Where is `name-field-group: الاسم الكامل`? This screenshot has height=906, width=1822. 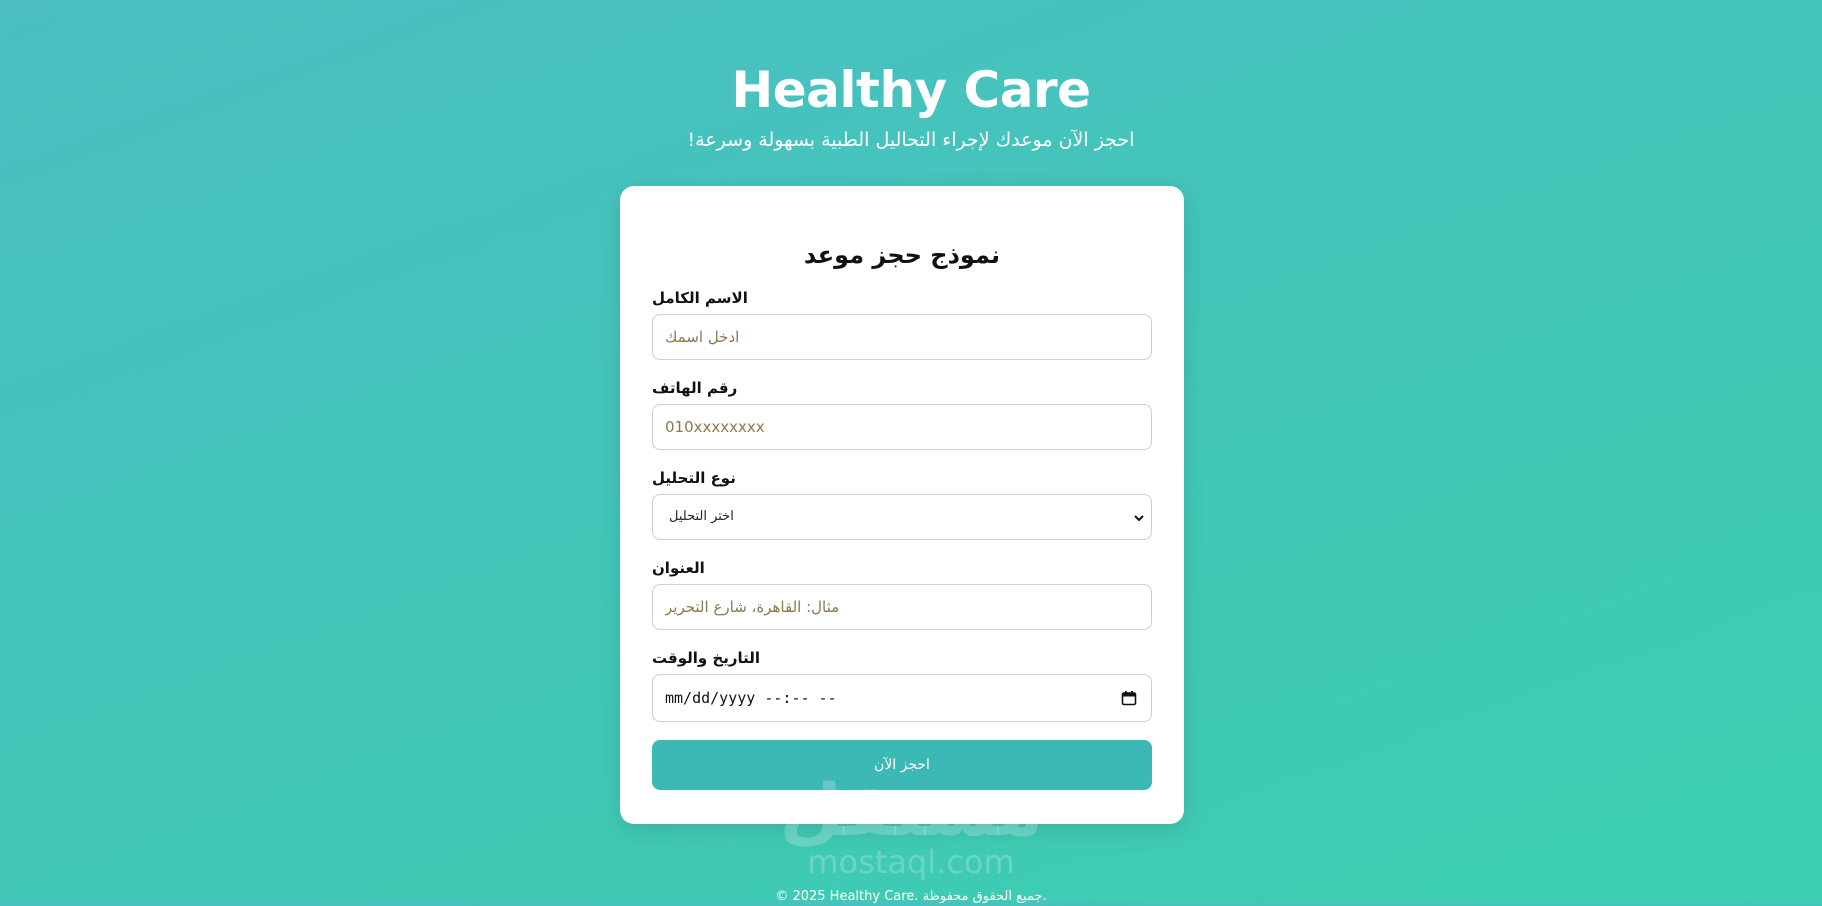
name-field-group: الاسم الكامل is located at coordinates (902, 324).